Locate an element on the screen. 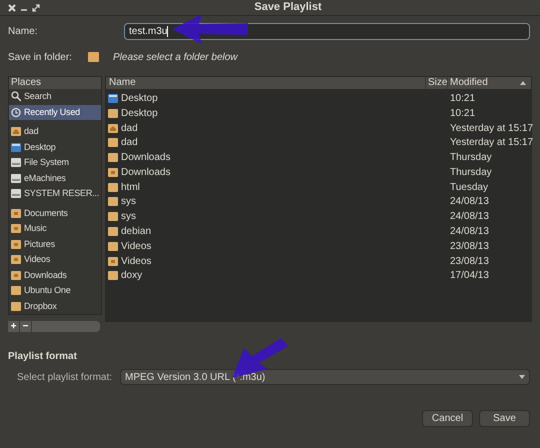 Image resolution: width=540 pixels, height=448 pixels. remove-button: − is located at coordinates (25, 326).